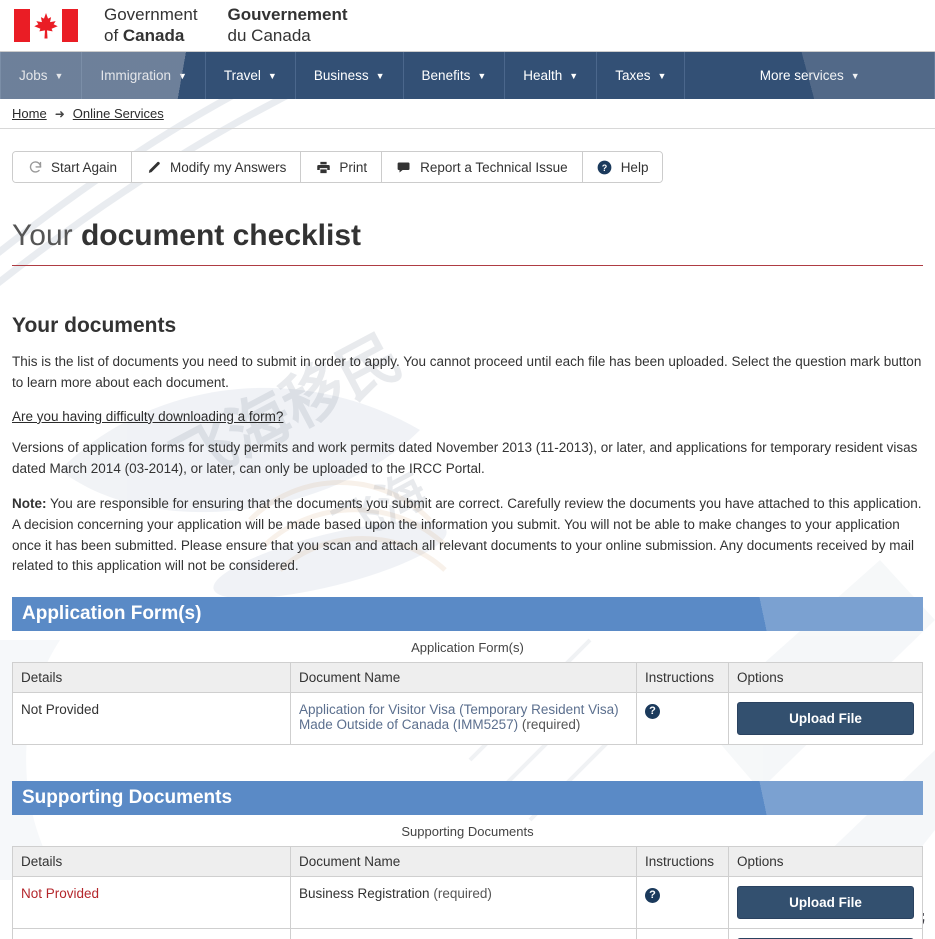 The height and width of the screenshot is (939, 935). Describe the element at coordinates (341, 75) in the screenshot. I see `nav-label: Business` at that location.